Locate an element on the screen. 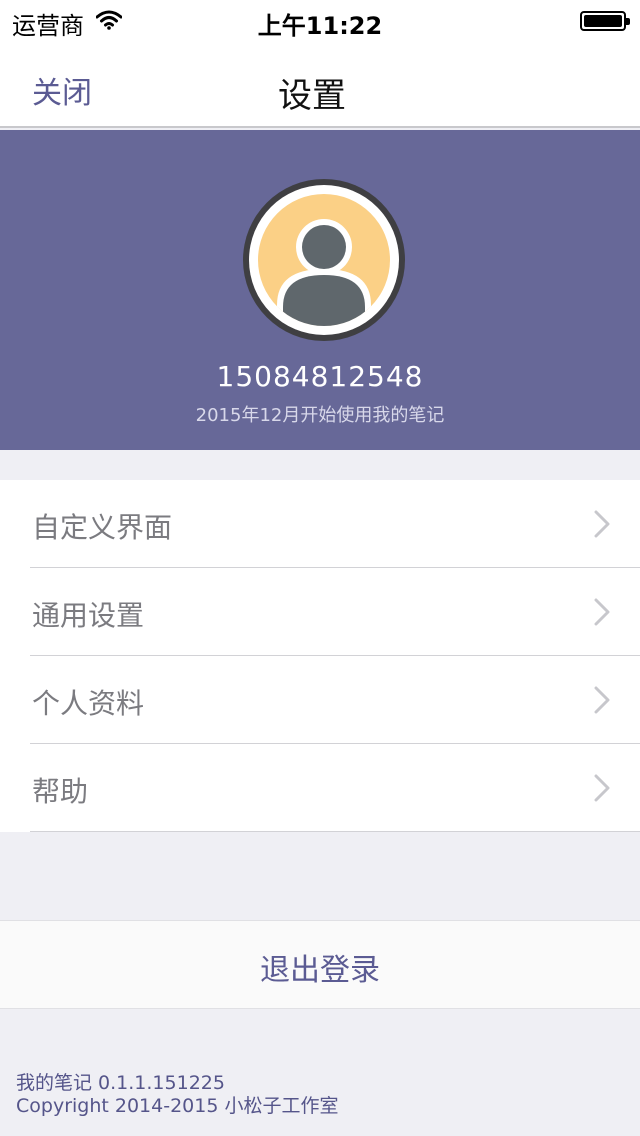  navigation-bar: 关闭 设置 is located at coordinates (320, 84).